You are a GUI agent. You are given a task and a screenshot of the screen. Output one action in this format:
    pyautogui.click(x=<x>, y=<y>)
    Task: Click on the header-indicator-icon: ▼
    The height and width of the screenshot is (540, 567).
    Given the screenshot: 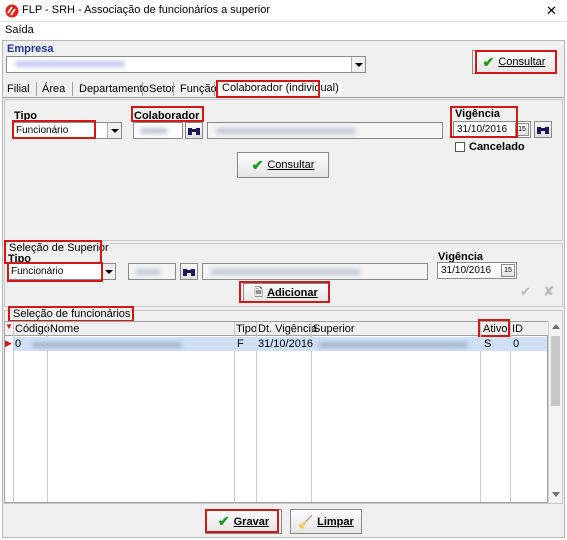 What is the action you would take?
    pyautogui.click(x=9, y=326)
    